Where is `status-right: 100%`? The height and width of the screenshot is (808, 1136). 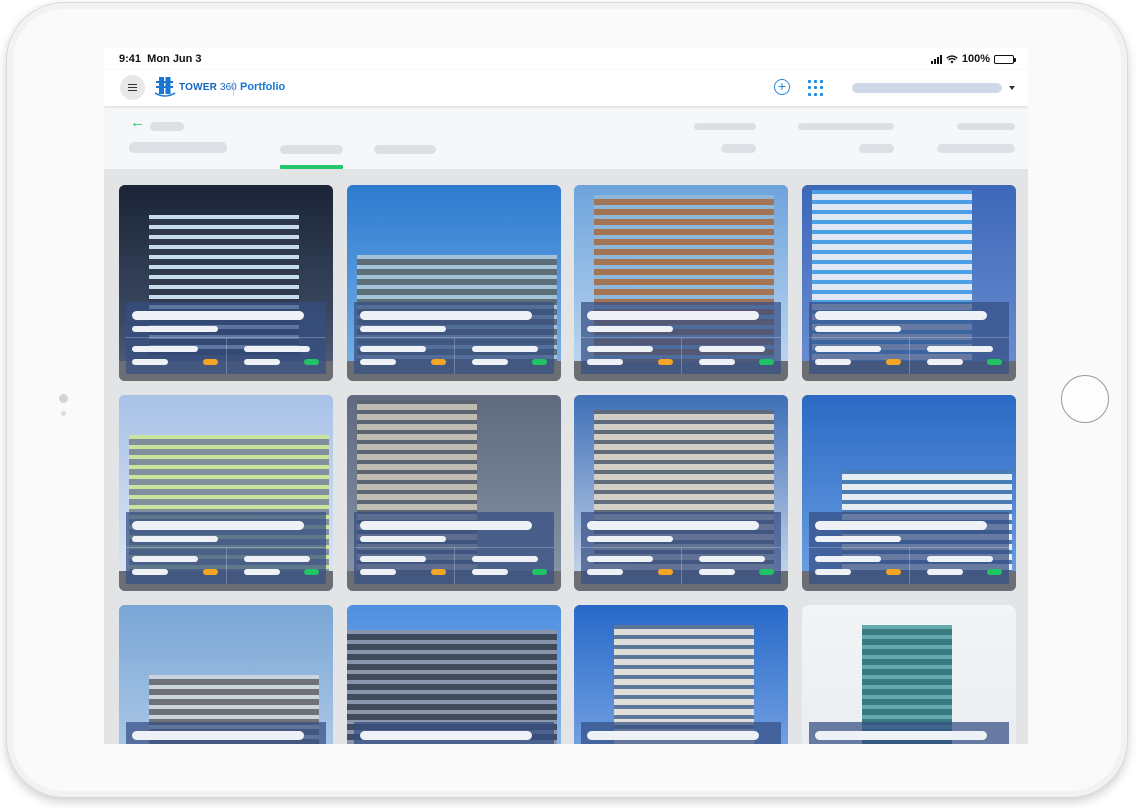 status-right: 100% is located at coordinates (973, 59).